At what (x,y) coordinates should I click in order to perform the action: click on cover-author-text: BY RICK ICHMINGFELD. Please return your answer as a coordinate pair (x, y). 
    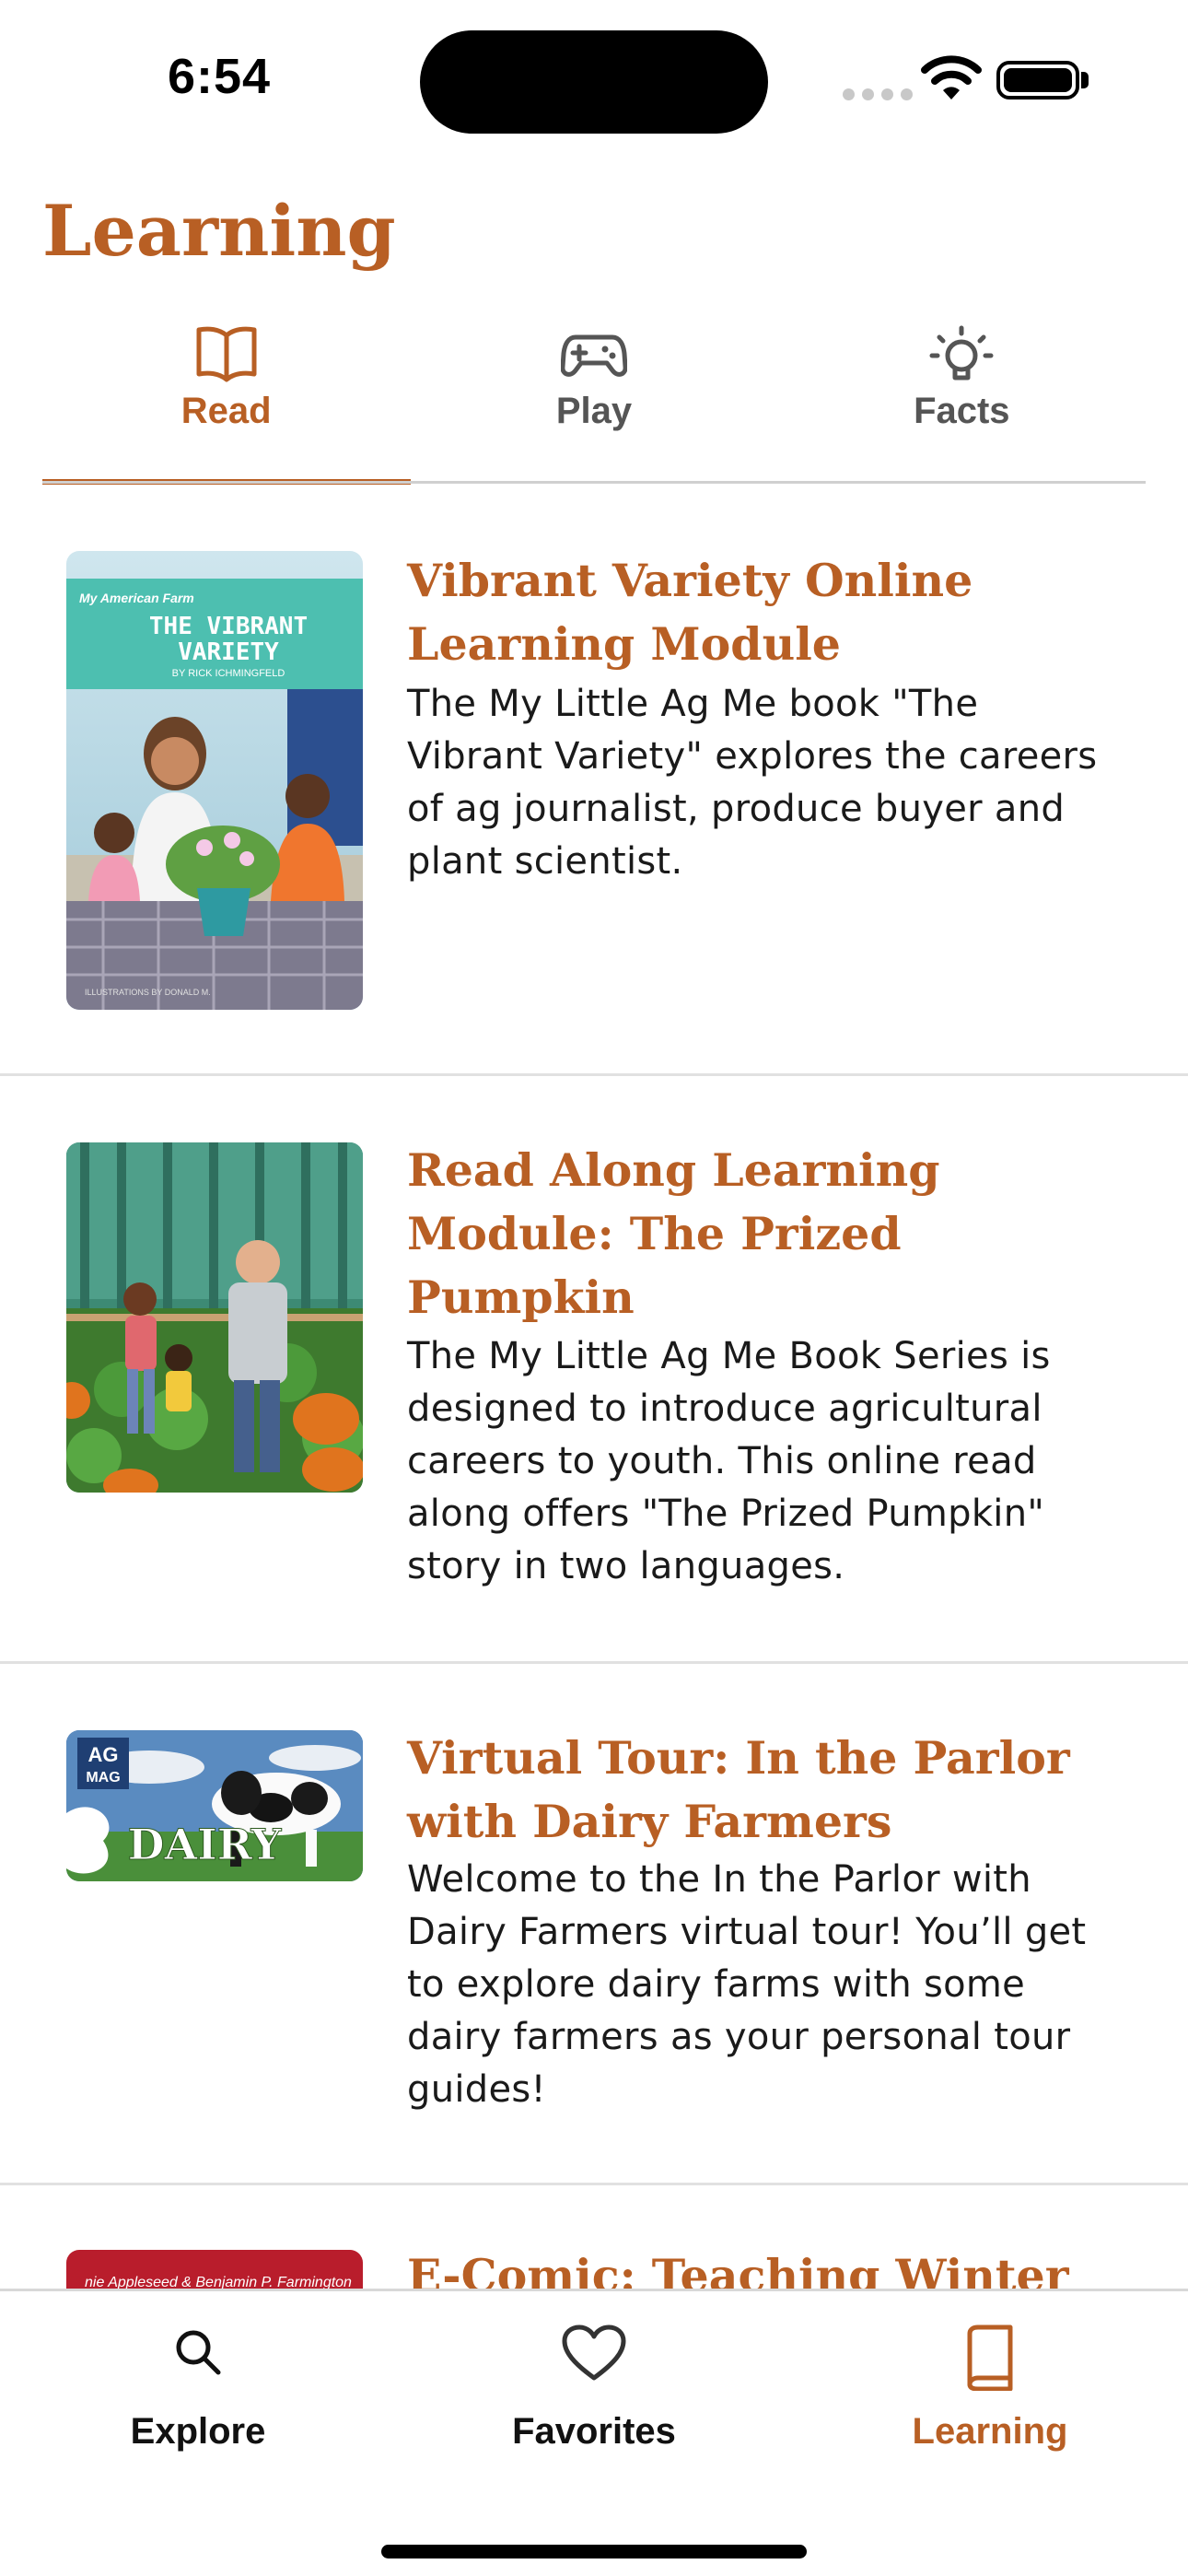
    Looking at the image, I should click on (228, 673).